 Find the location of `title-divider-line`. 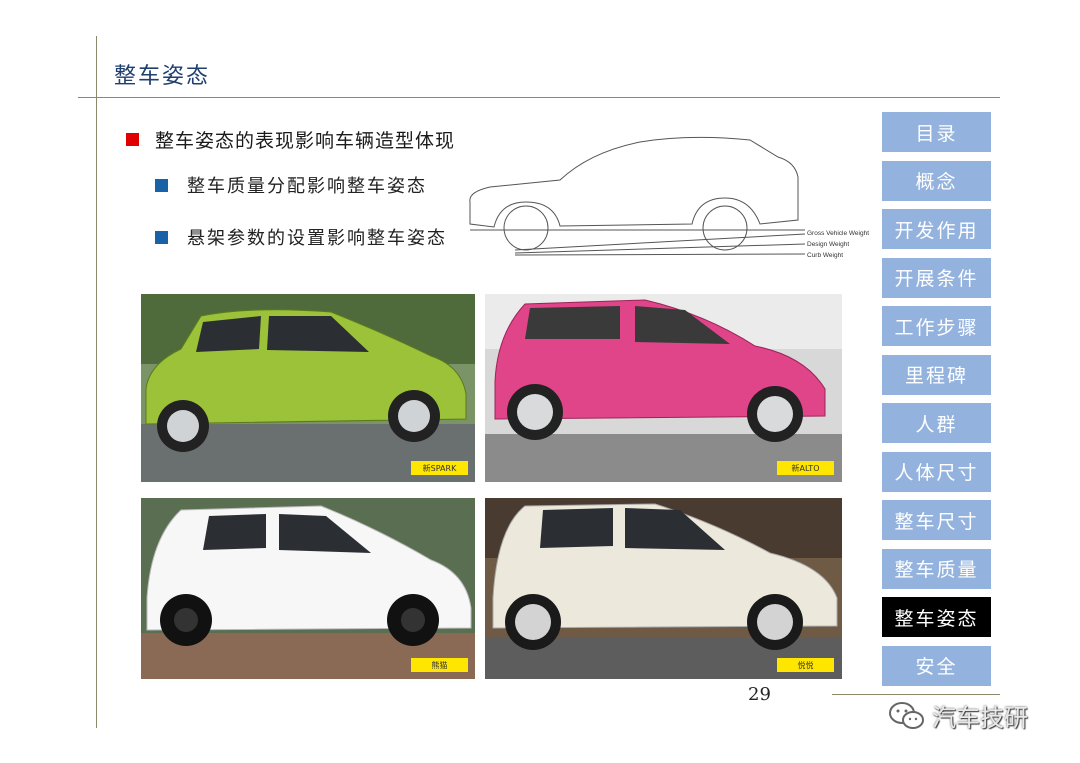

title-divider-line is located at coordinates (539, 97).